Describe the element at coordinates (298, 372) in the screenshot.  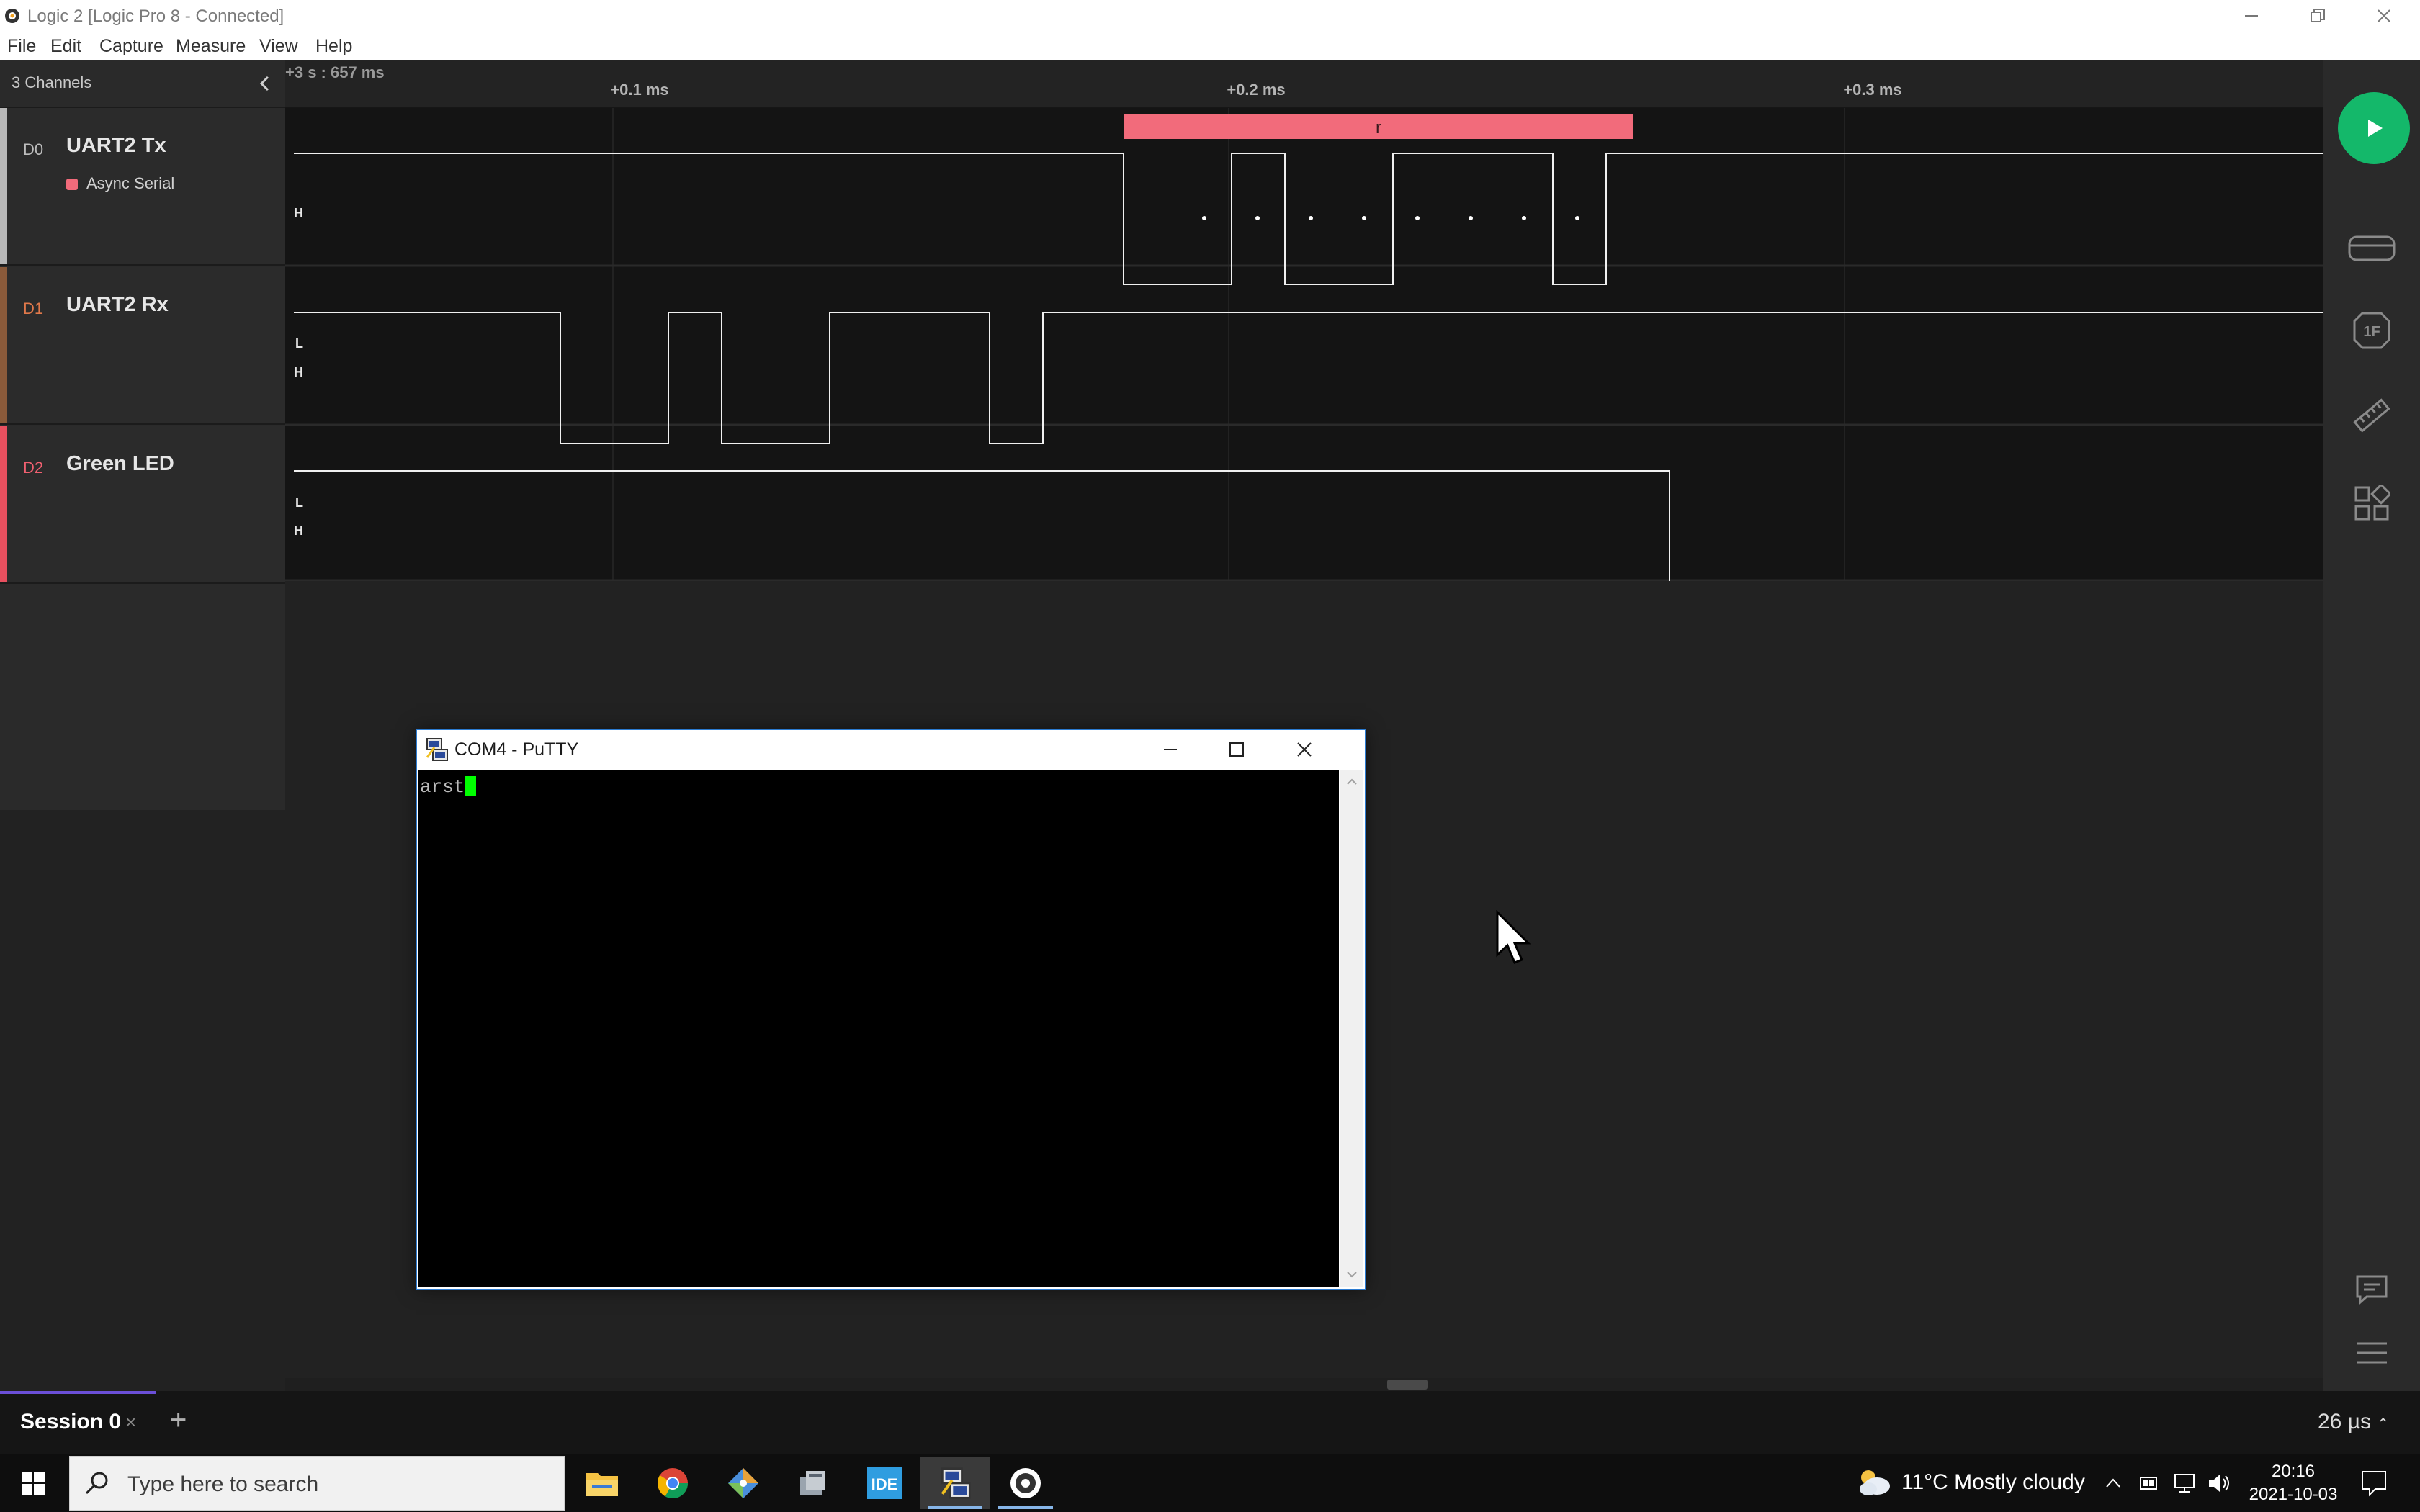
I see `level-markers: H L H L H L` at that location.